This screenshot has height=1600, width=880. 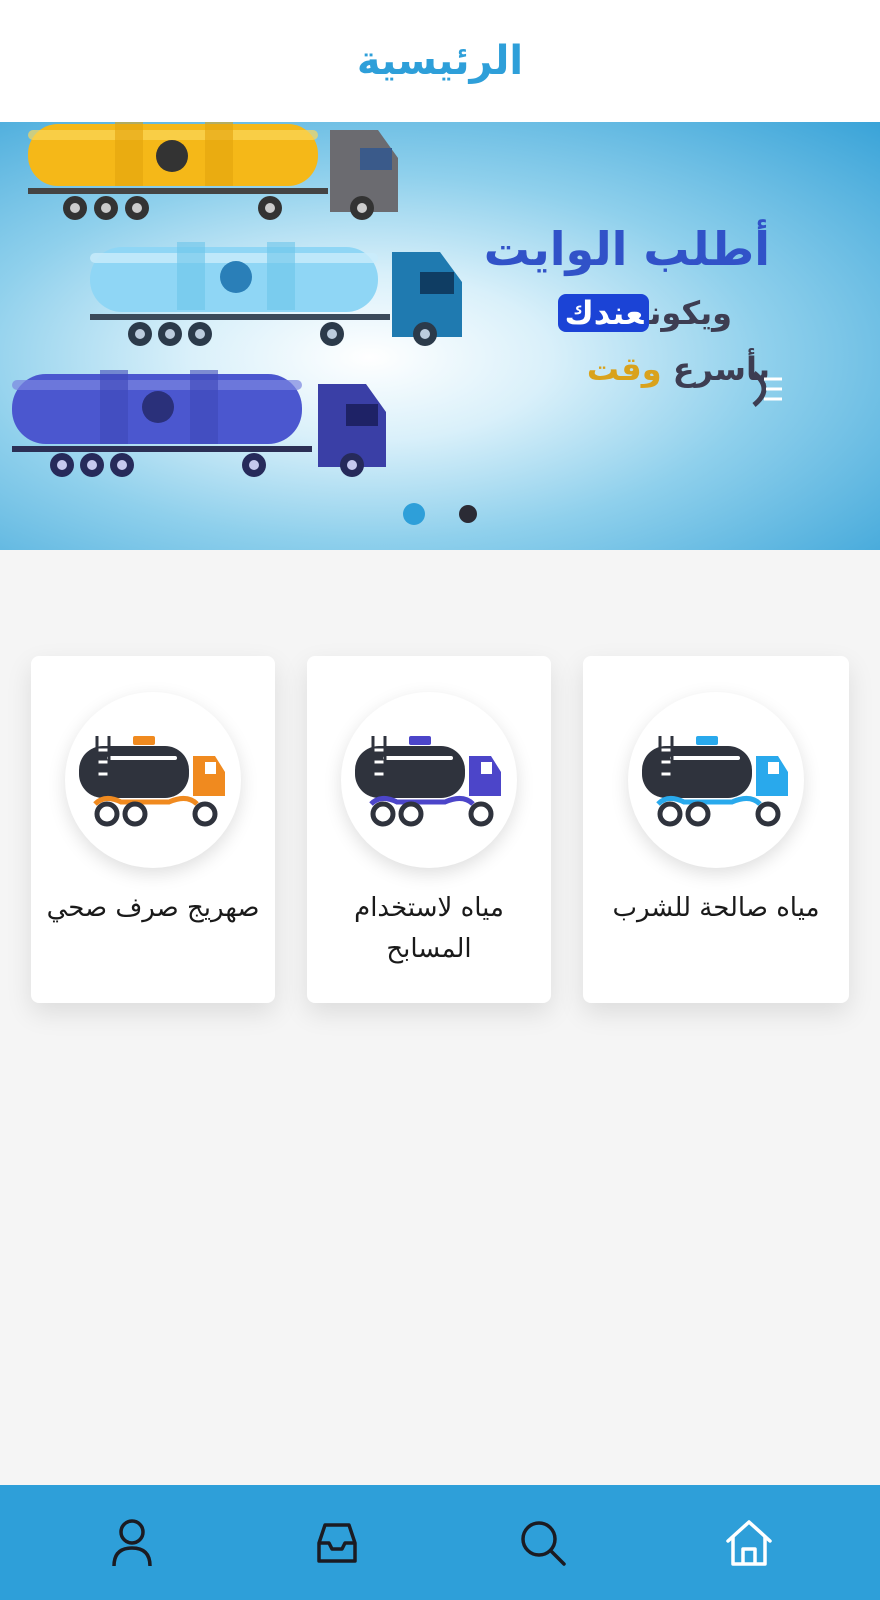 I want to click on app-header: الرئيسية, so click(x=440, y=61).